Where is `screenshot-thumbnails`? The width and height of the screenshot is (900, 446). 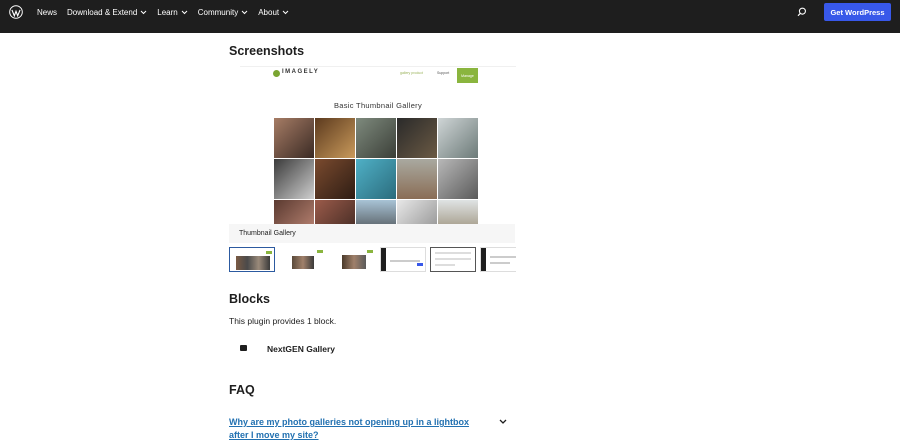
screenshot-thumbnails is located at coordinates (372, 260).